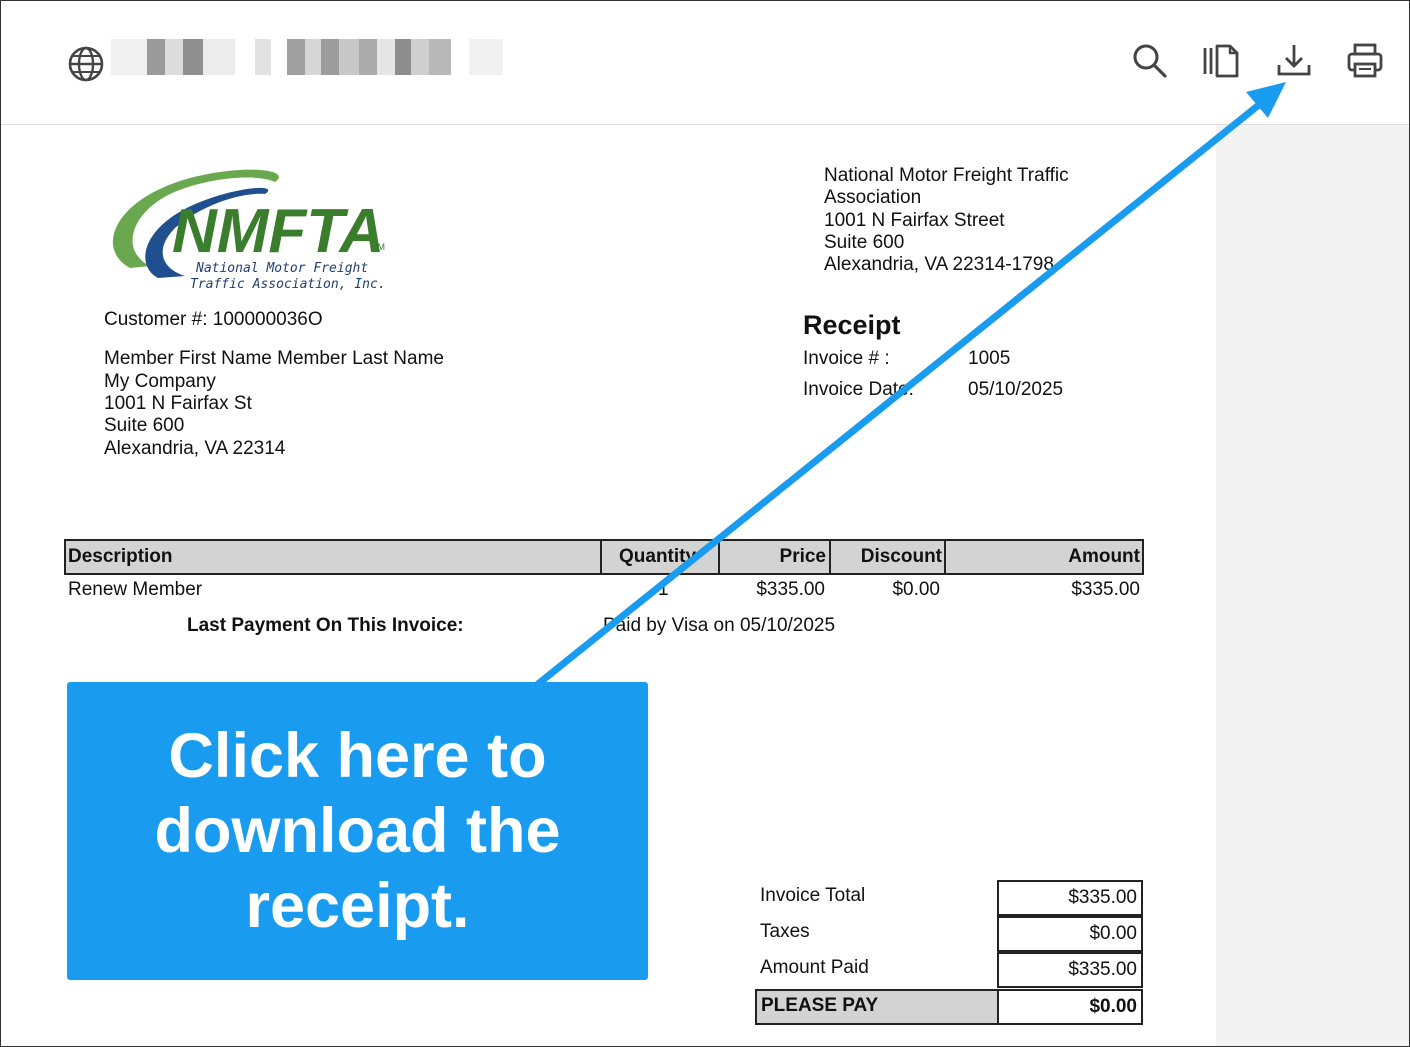  Describe the element at coordinates (160, 381) in the screenshot. I see `customer-company: My Company` at that location.